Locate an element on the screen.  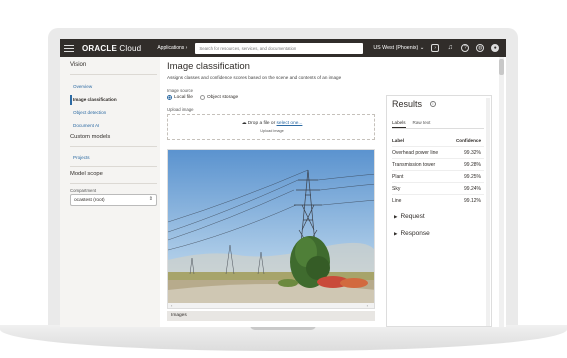
sidebar-item-overview: Overview is located at coordinates (82, 86).